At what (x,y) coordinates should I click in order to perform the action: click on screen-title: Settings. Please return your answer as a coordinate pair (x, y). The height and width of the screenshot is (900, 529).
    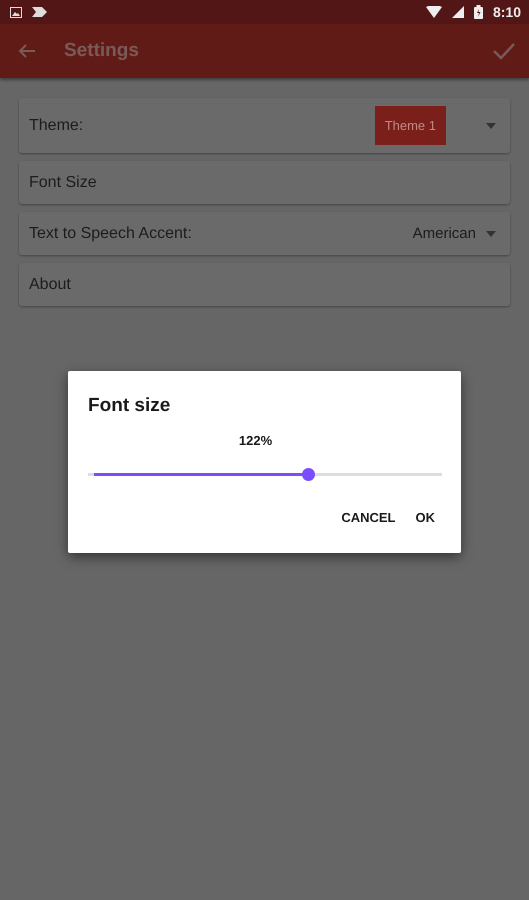
    Looking at the image, I should click on (102, 51).